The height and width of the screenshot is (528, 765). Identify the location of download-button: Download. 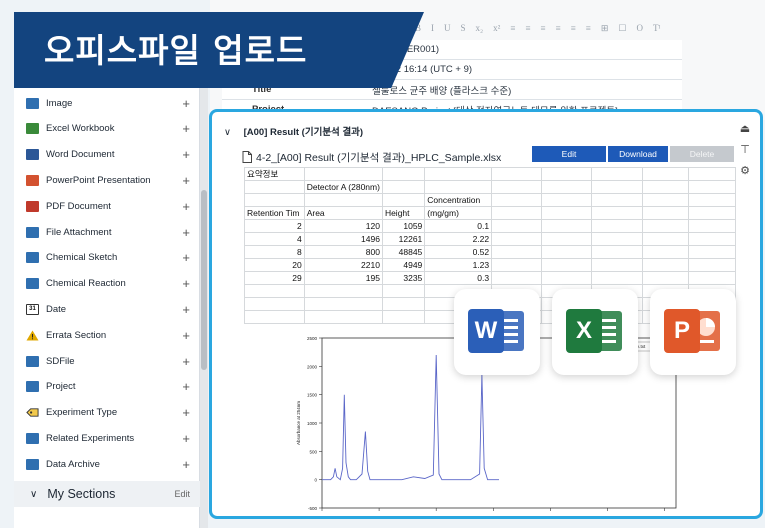
(638, 154).